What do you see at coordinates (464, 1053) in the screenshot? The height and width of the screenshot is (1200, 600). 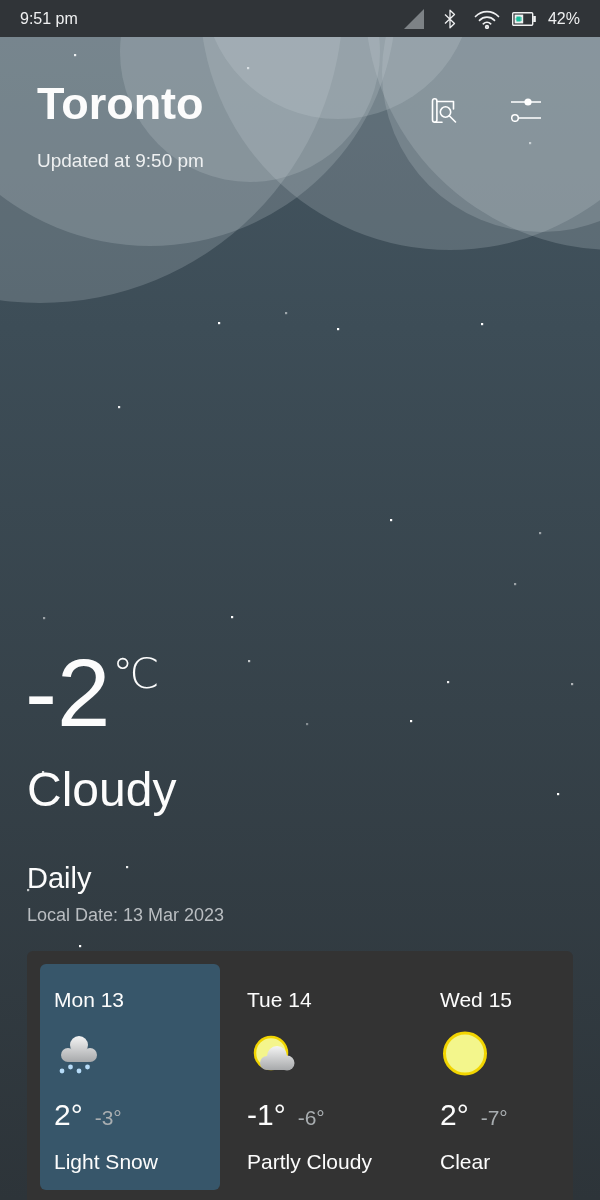 I see `sun-icon` at bounding box center [464, 1053].